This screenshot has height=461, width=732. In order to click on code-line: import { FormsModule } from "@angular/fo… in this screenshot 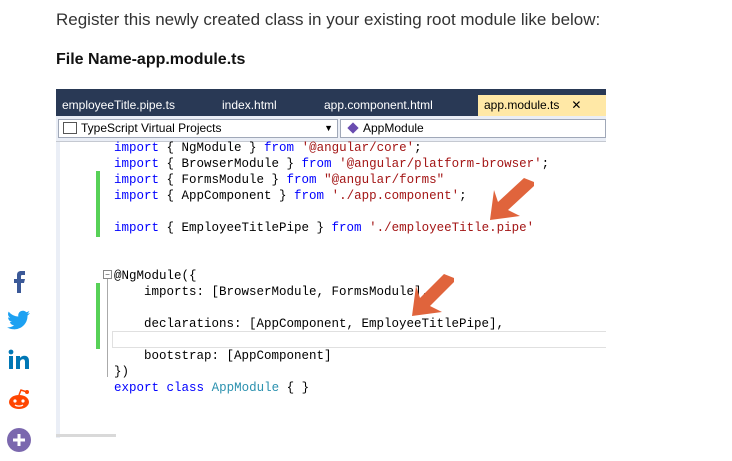, I will do `click(279, 180)`.